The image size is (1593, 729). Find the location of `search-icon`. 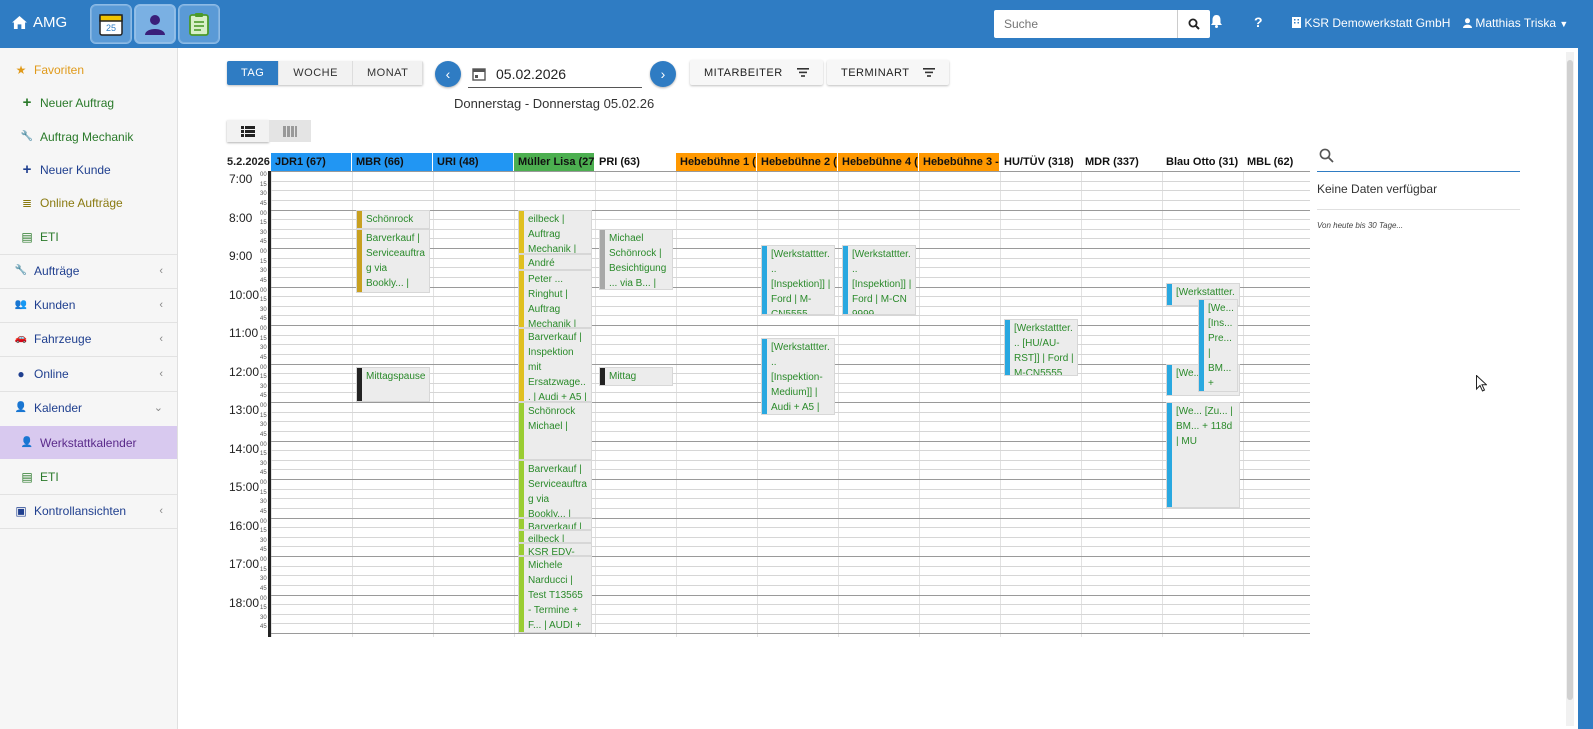

search-icon is located at coordinates (1194, 24).